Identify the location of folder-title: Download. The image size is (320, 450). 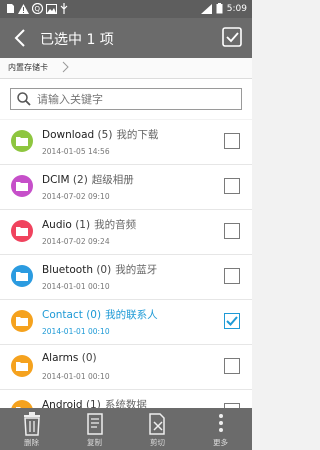
(68, 135).